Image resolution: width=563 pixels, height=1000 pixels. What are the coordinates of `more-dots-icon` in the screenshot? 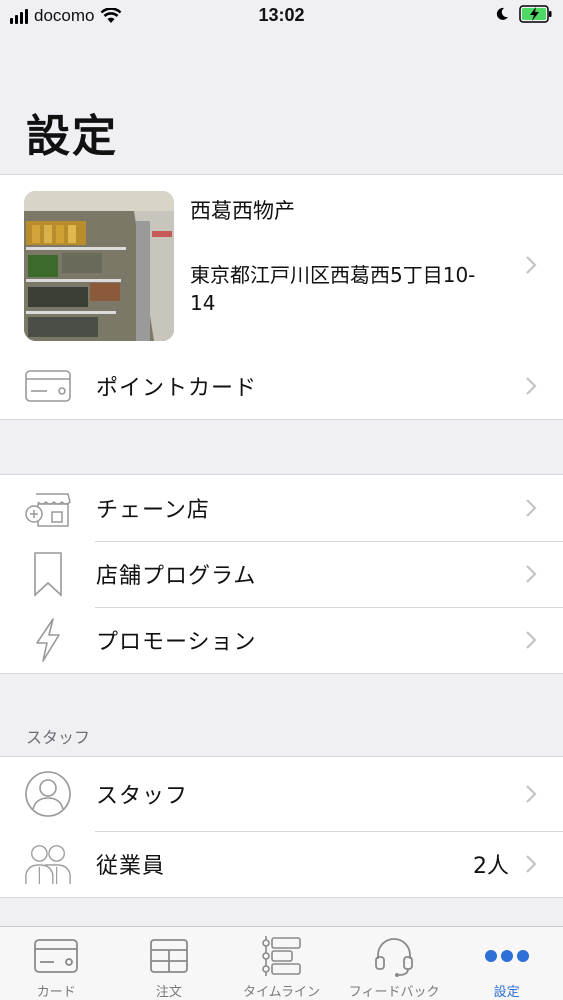 It's located at (507, 956).